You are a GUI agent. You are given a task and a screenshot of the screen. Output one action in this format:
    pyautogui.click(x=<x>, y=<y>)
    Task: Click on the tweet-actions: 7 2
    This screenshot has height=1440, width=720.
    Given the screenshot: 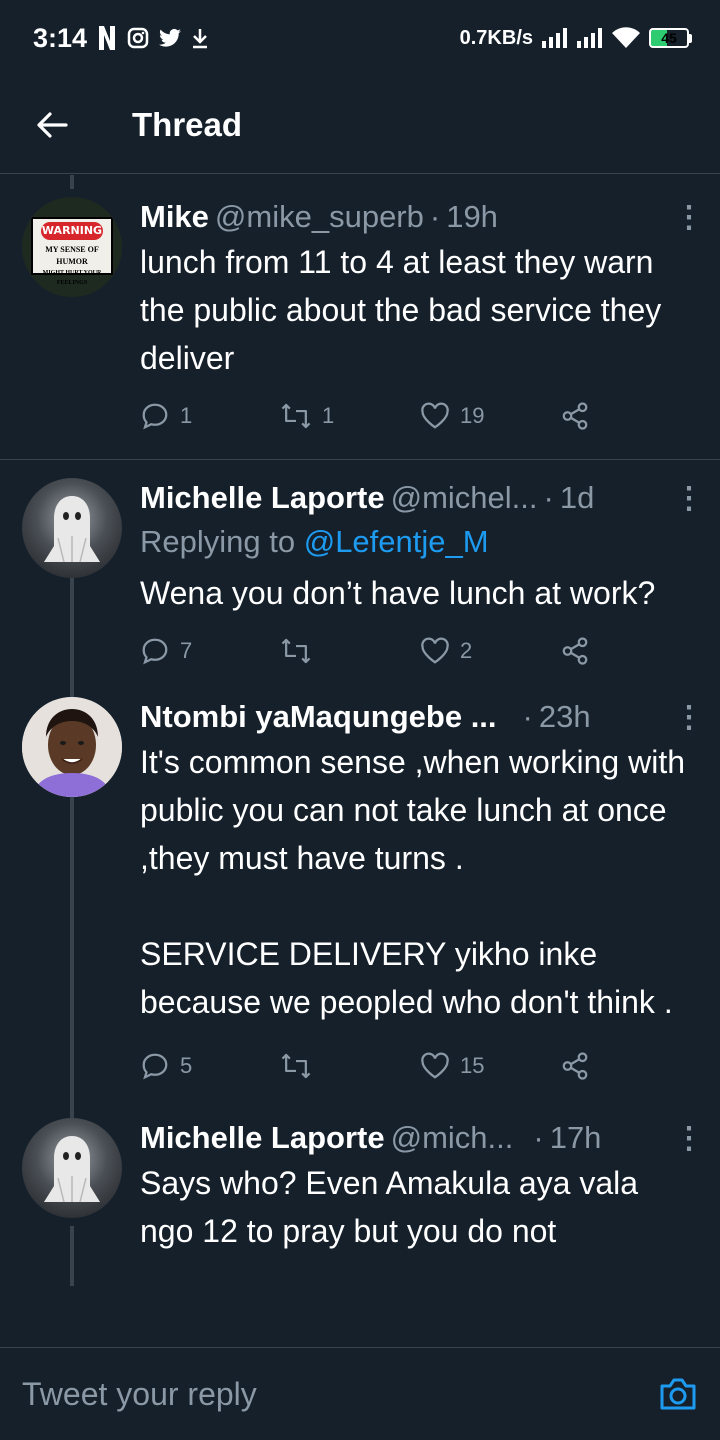 What is the action you would take?
    pyautogui.click(x=419, y=651)
    